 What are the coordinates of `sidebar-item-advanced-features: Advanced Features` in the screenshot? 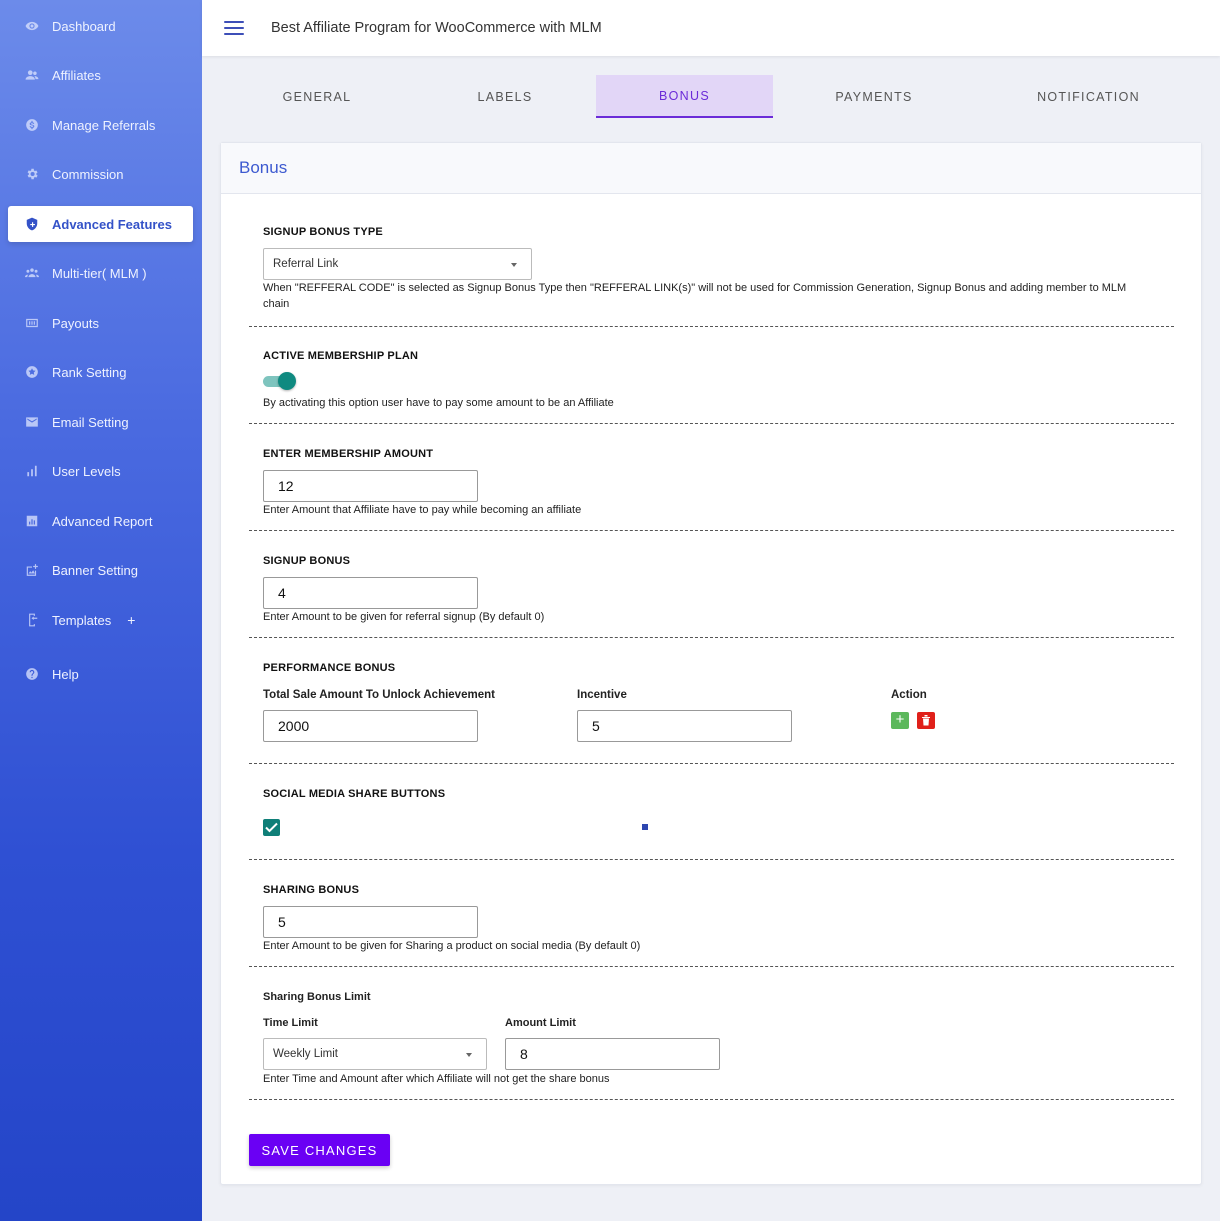 It's located at (100, 224).